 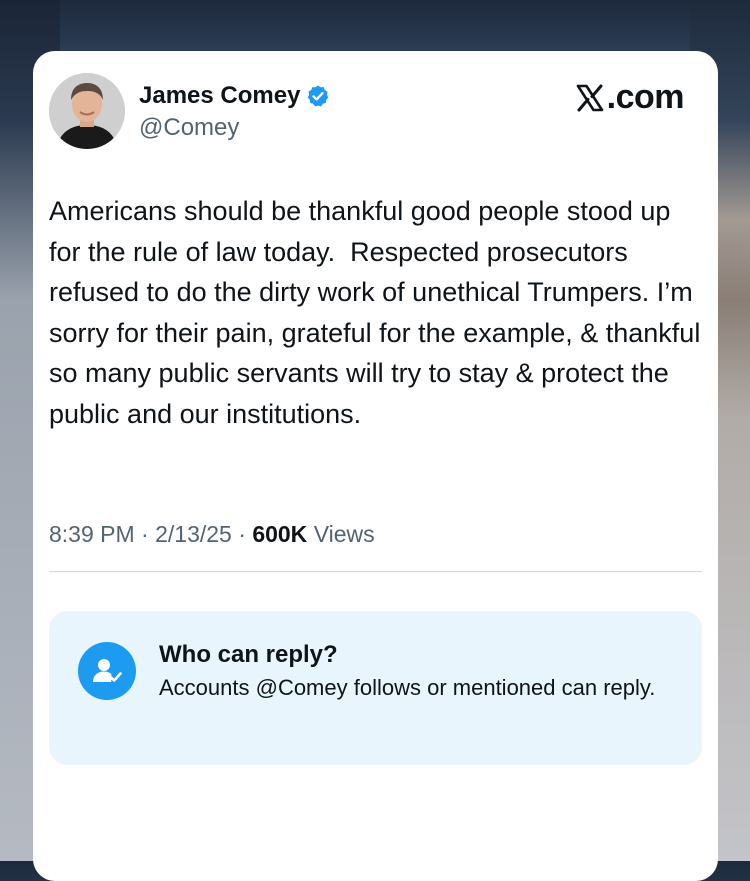 I want to click on post-meta: 8:39 PM · 2/13/25 · 600K Views, so click(x=212, y=534).